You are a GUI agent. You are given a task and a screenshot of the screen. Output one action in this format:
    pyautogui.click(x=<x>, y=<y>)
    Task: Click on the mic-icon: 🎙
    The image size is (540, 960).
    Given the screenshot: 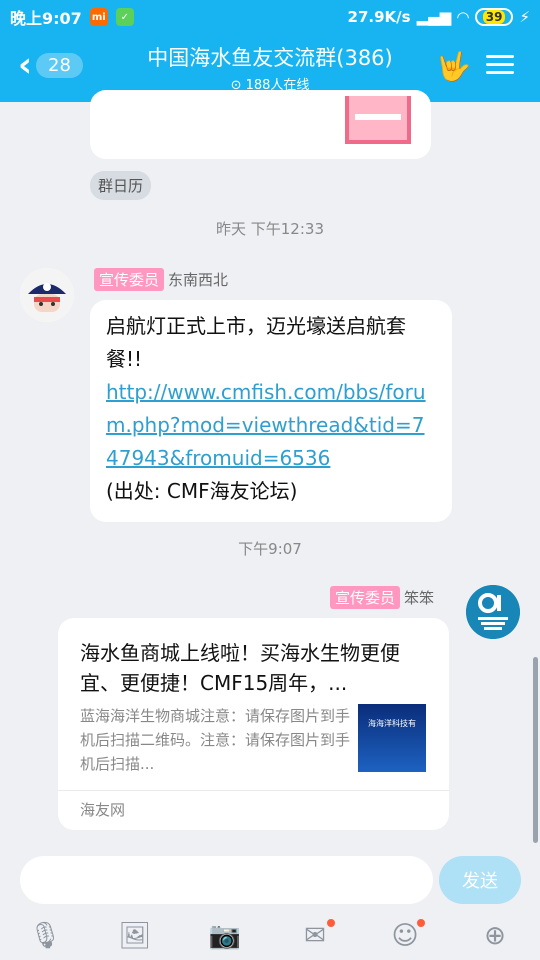 What is the action you would take?
    pyautogui.click(x=45, y=936)
    